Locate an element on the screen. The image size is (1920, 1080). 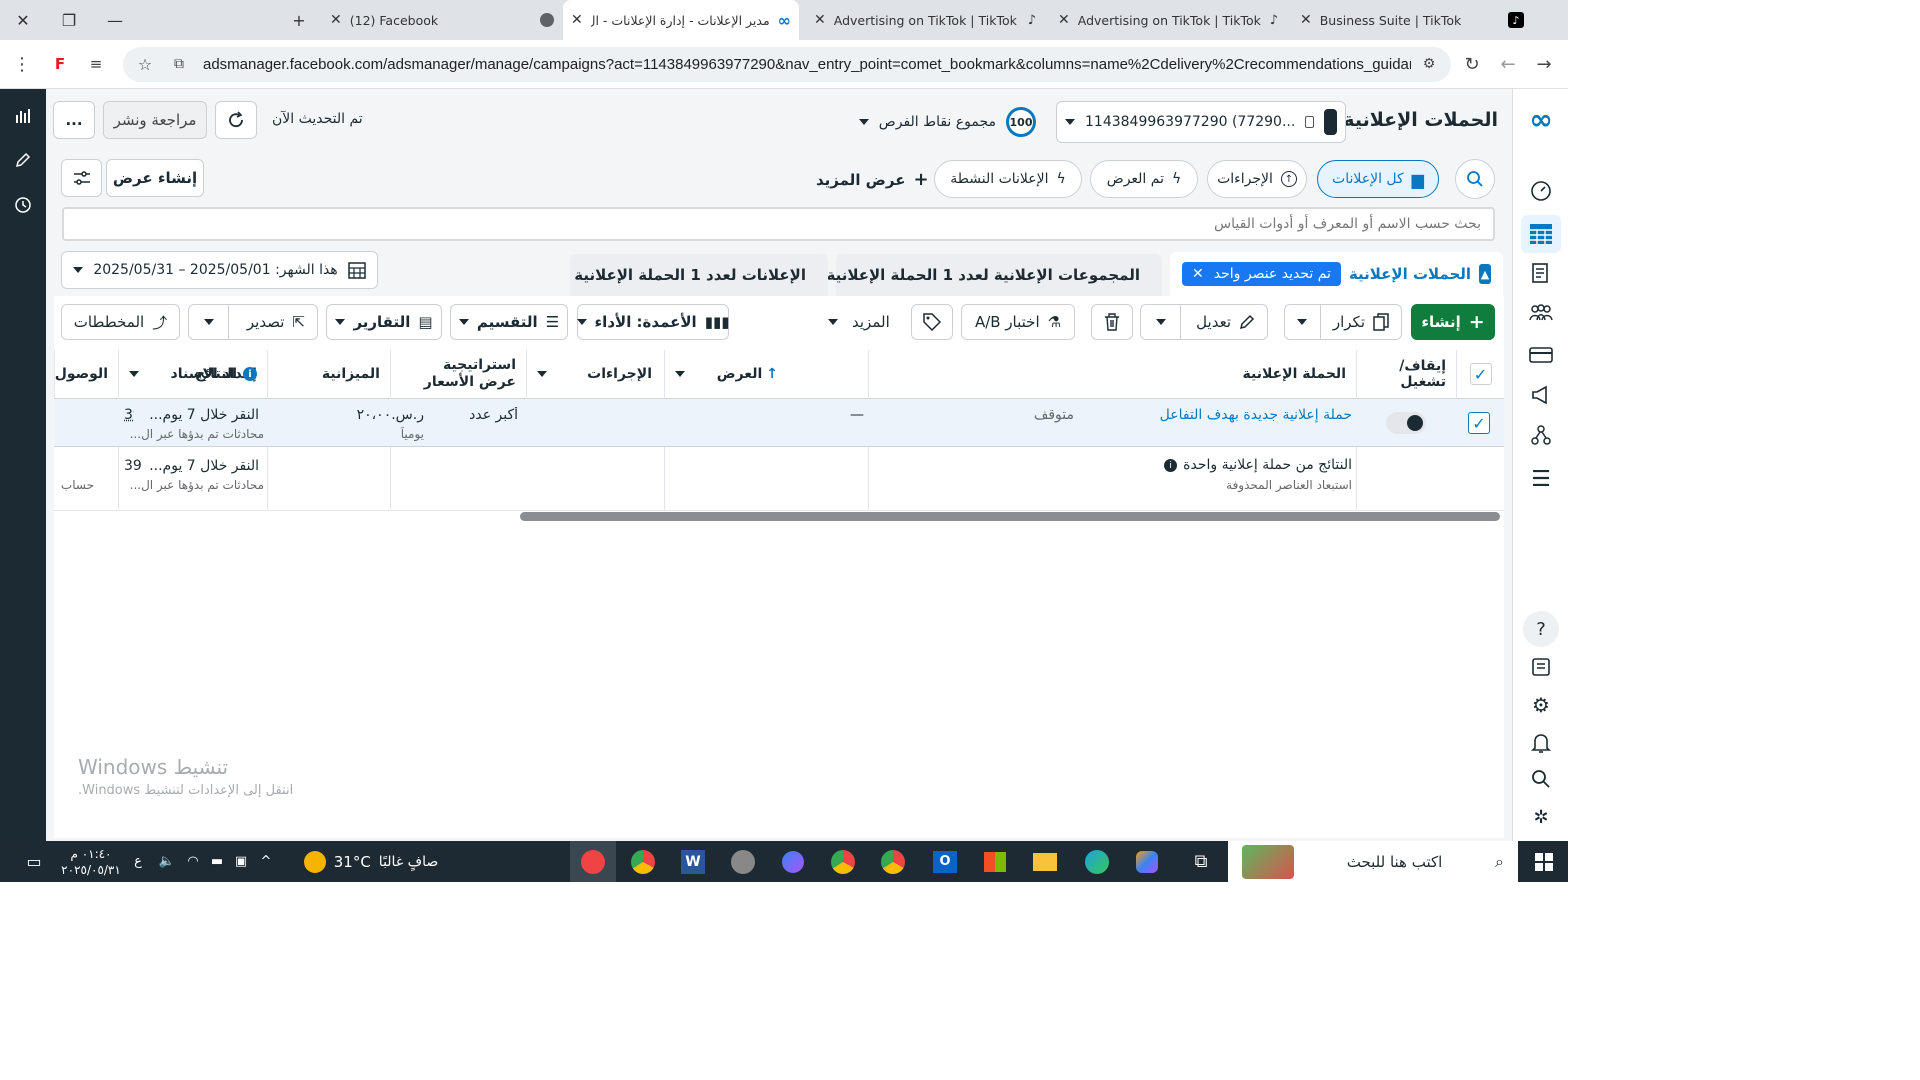
media-control-icon: ≡ is located at coordinates (96, 64).